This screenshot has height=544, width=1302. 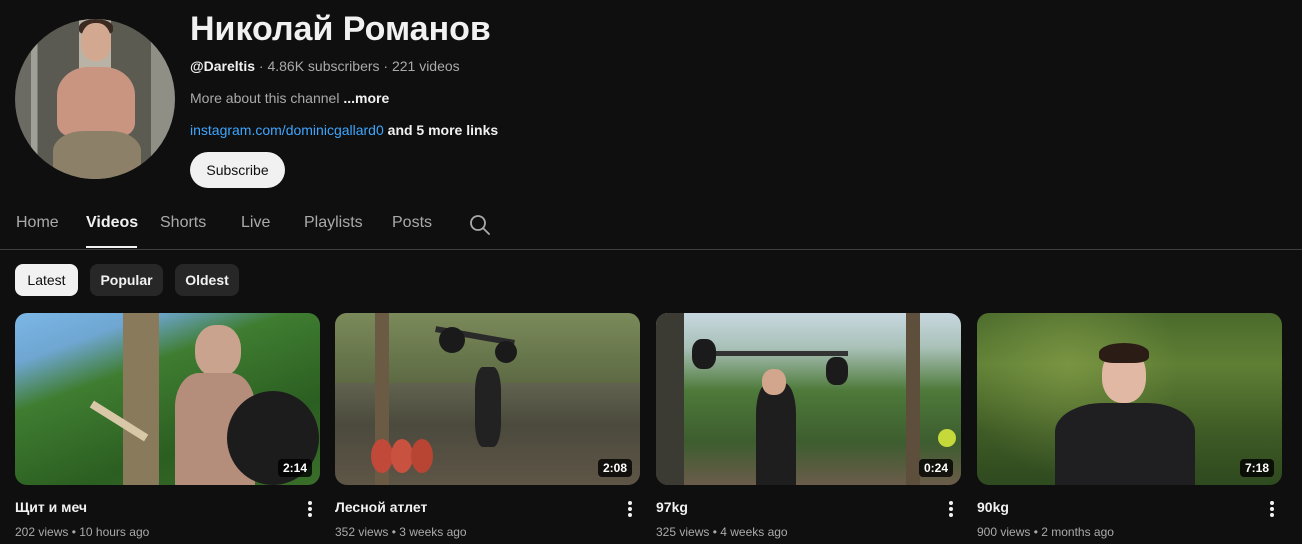 What do you see at coordinates (267, 98) in the screenshot?
I see `about-text: More about this channel` at bounding box center [267, 98].